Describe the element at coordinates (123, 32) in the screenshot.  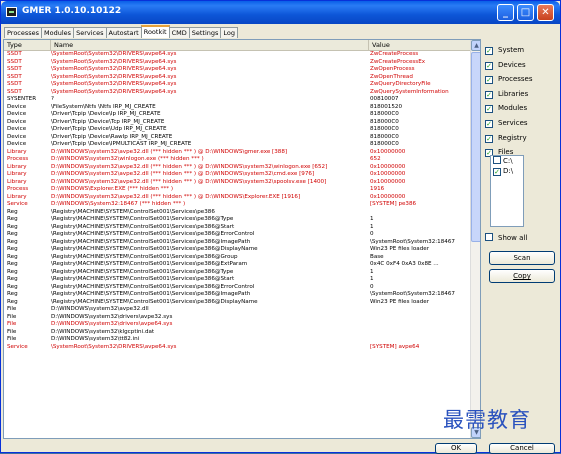
I see `tab-autostart: Autostart` at that location.